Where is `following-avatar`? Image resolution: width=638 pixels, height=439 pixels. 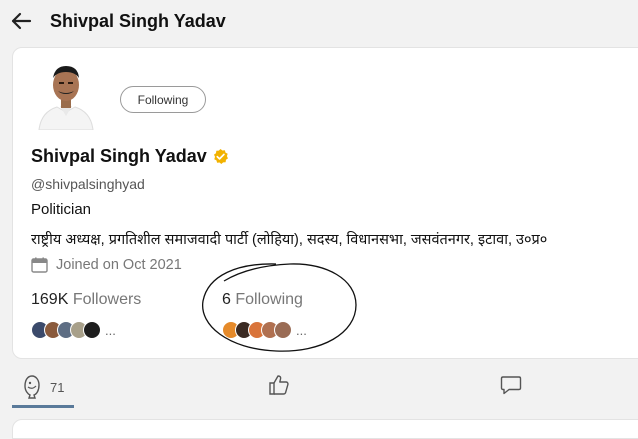 following-avatar is located at coordinates (283, 330).